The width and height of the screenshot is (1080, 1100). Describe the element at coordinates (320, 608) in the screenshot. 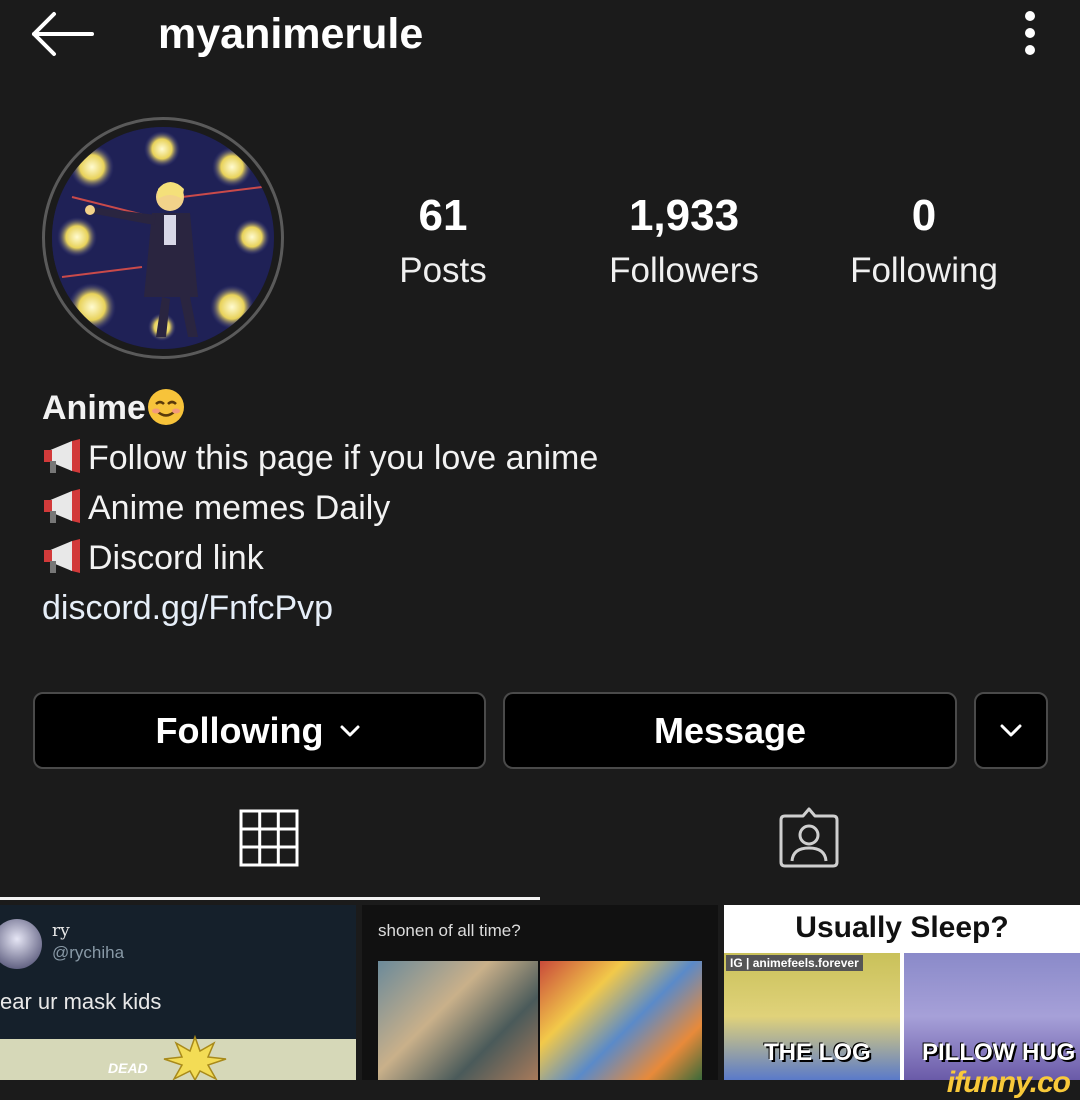

I see `bio-link: discord.gg/FnfcPvp` at that location.